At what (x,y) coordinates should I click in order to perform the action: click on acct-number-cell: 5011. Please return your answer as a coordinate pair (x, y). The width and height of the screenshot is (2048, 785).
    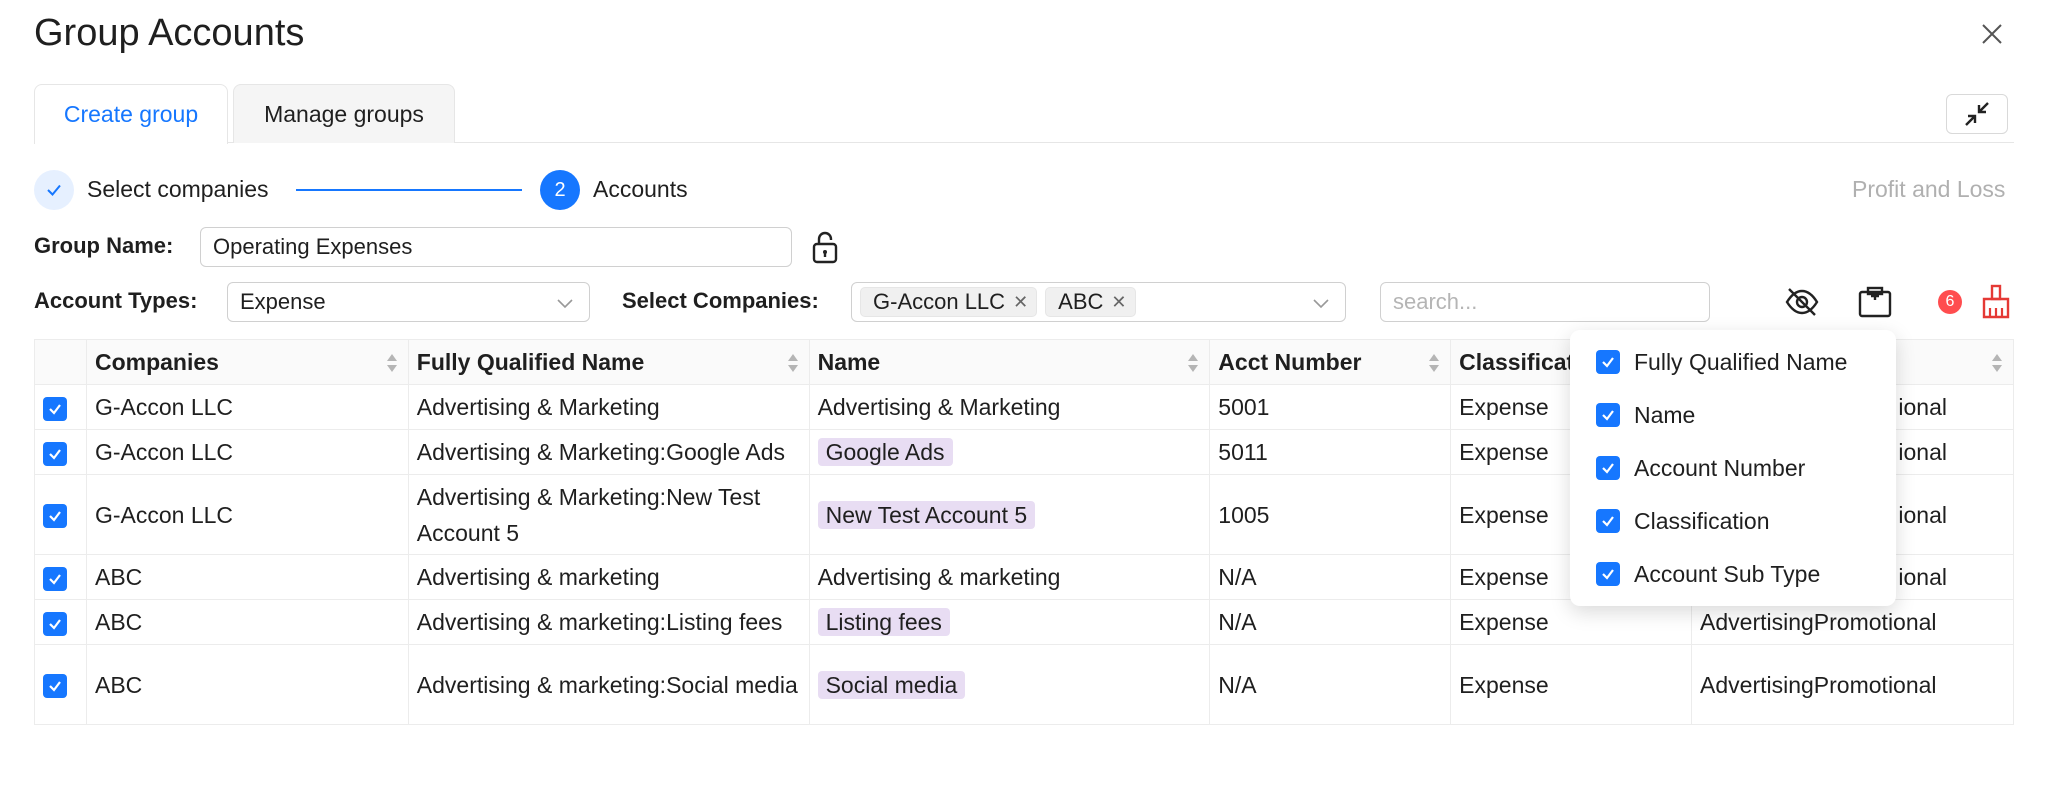
    Looking at the image, I should click on (1330, 452).